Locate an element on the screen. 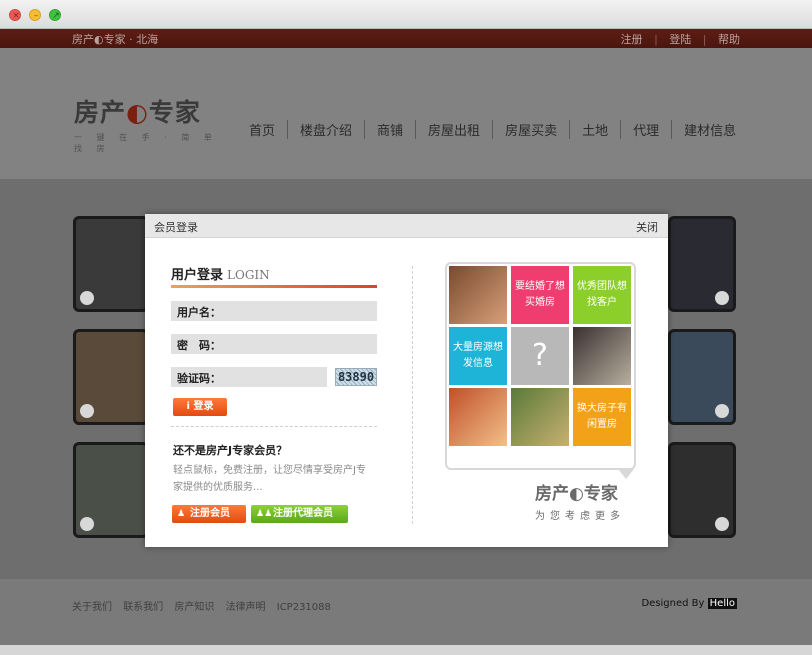 The image size is (812, 655). password-row: 密 码： is located at coordinates (274, 344).